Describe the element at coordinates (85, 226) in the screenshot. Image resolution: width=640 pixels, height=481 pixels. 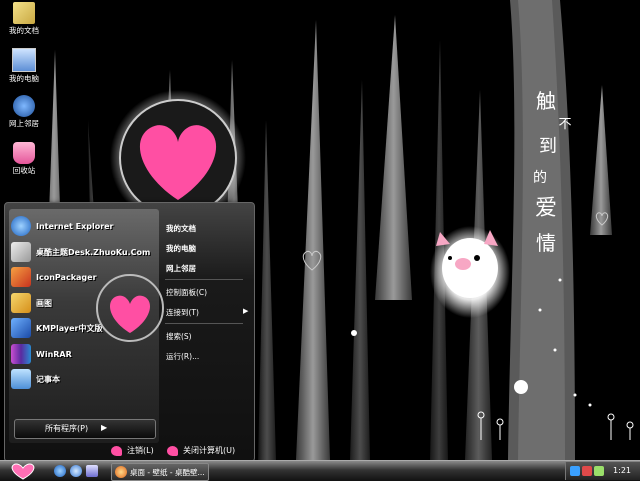
I see `program-internet-explorer: Internet Explorer` at that location.